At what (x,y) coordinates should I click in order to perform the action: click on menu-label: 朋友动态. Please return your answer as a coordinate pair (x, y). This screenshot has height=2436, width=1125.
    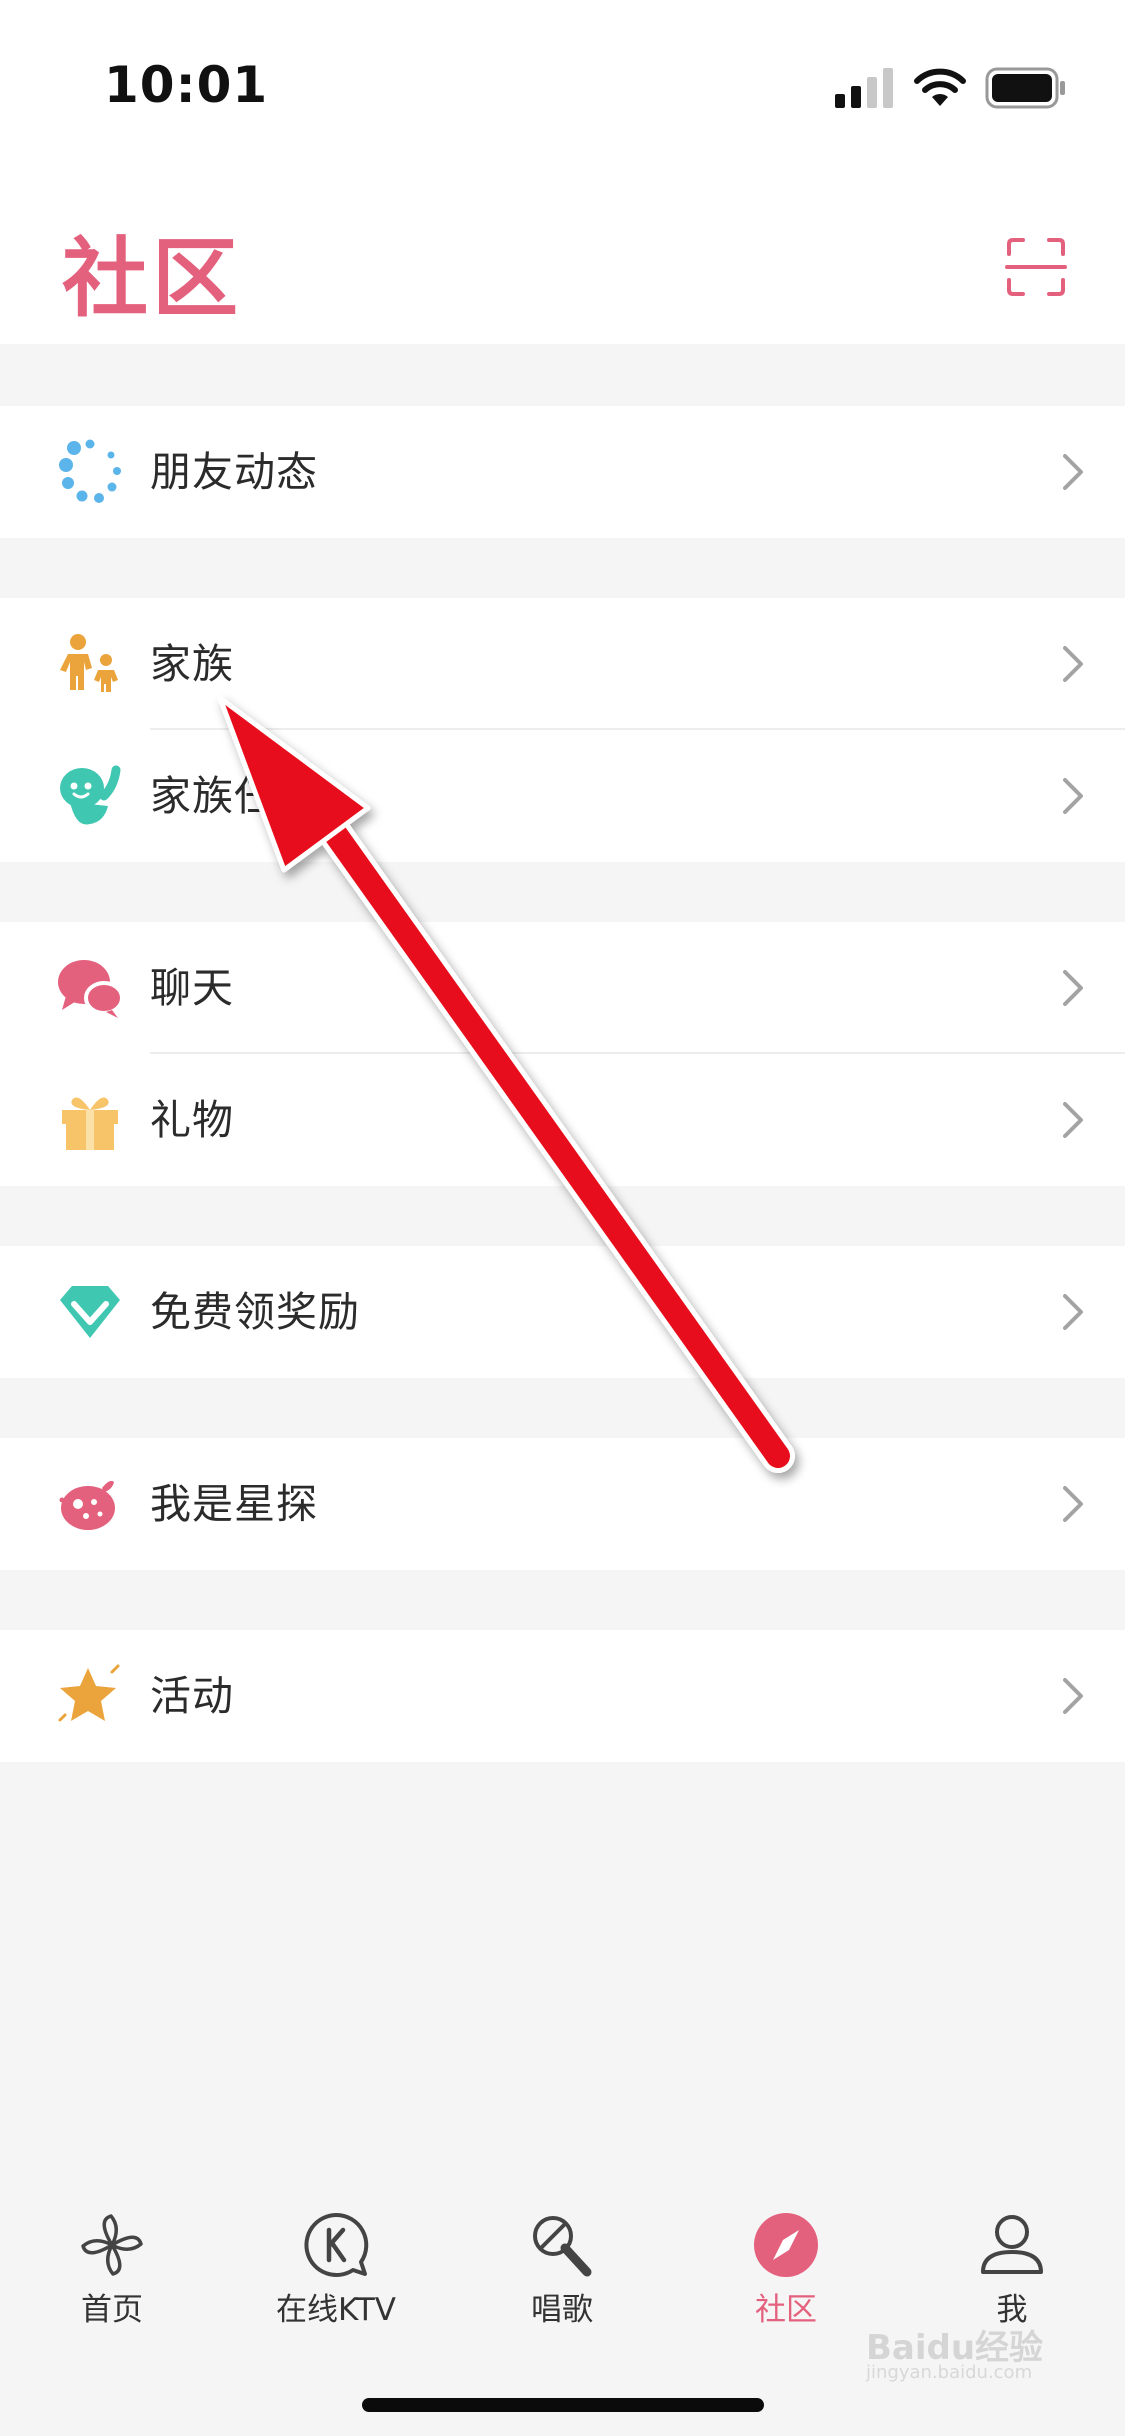
    Looking at the image, I should click on (234, 472).